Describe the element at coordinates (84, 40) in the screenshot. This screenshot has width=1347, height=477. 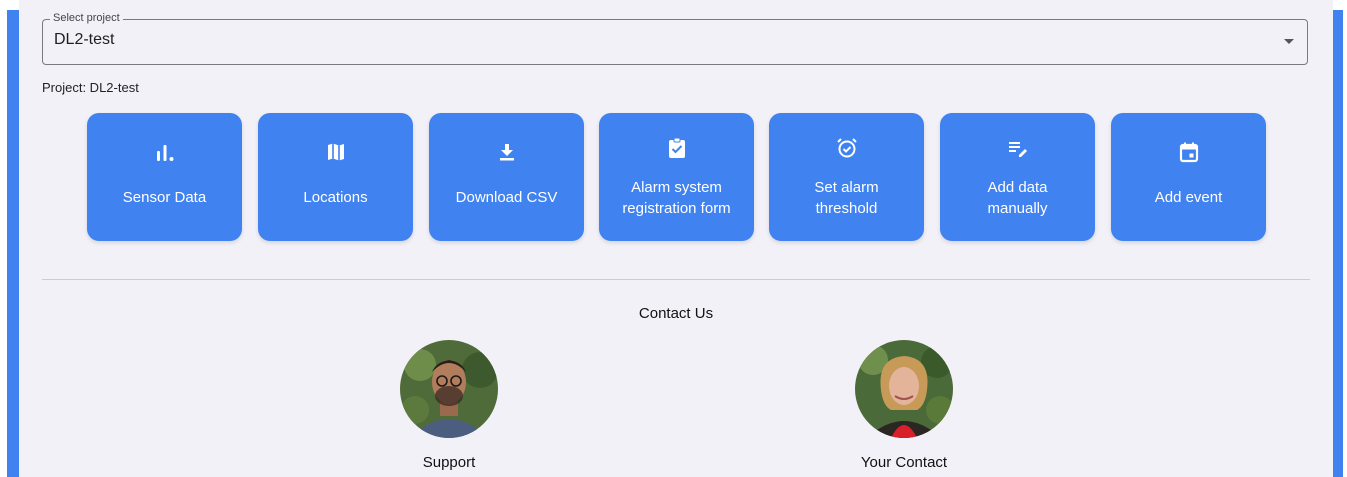
I see `project-select-value: DL2-test` at that location.